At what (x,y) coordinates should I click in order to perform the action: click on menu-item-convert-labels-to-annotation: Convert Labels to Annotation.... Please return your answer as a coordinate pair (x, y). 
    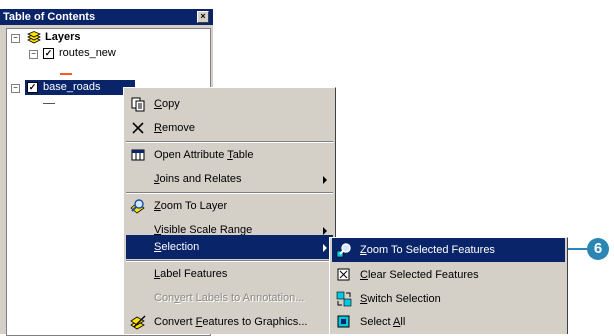
    Looking at the image, I should click on (229, 298).